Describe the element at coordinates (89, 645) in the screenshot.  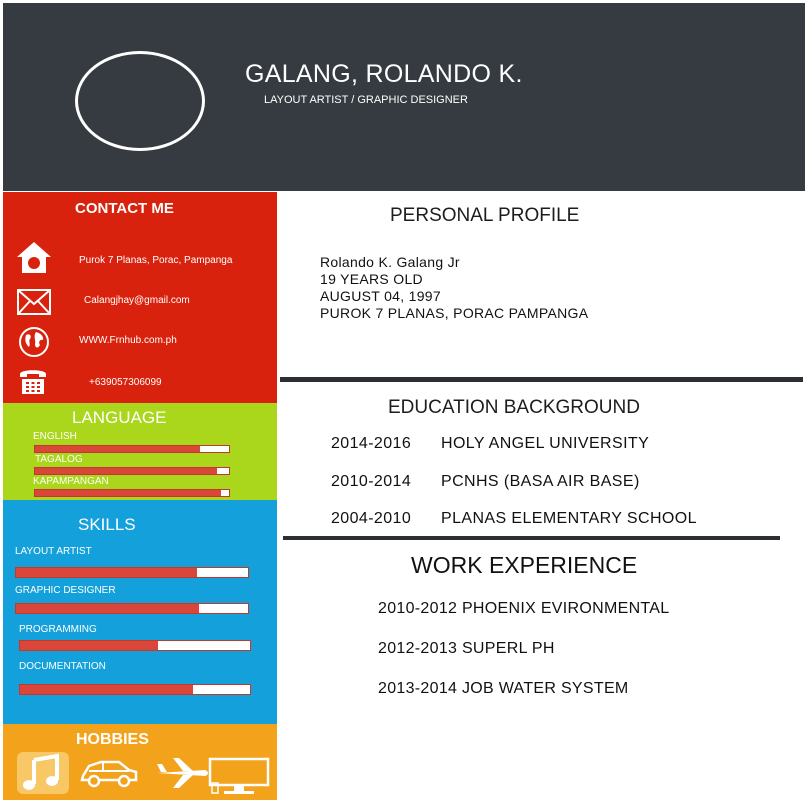
I see `skill-fill-programming` at that location.